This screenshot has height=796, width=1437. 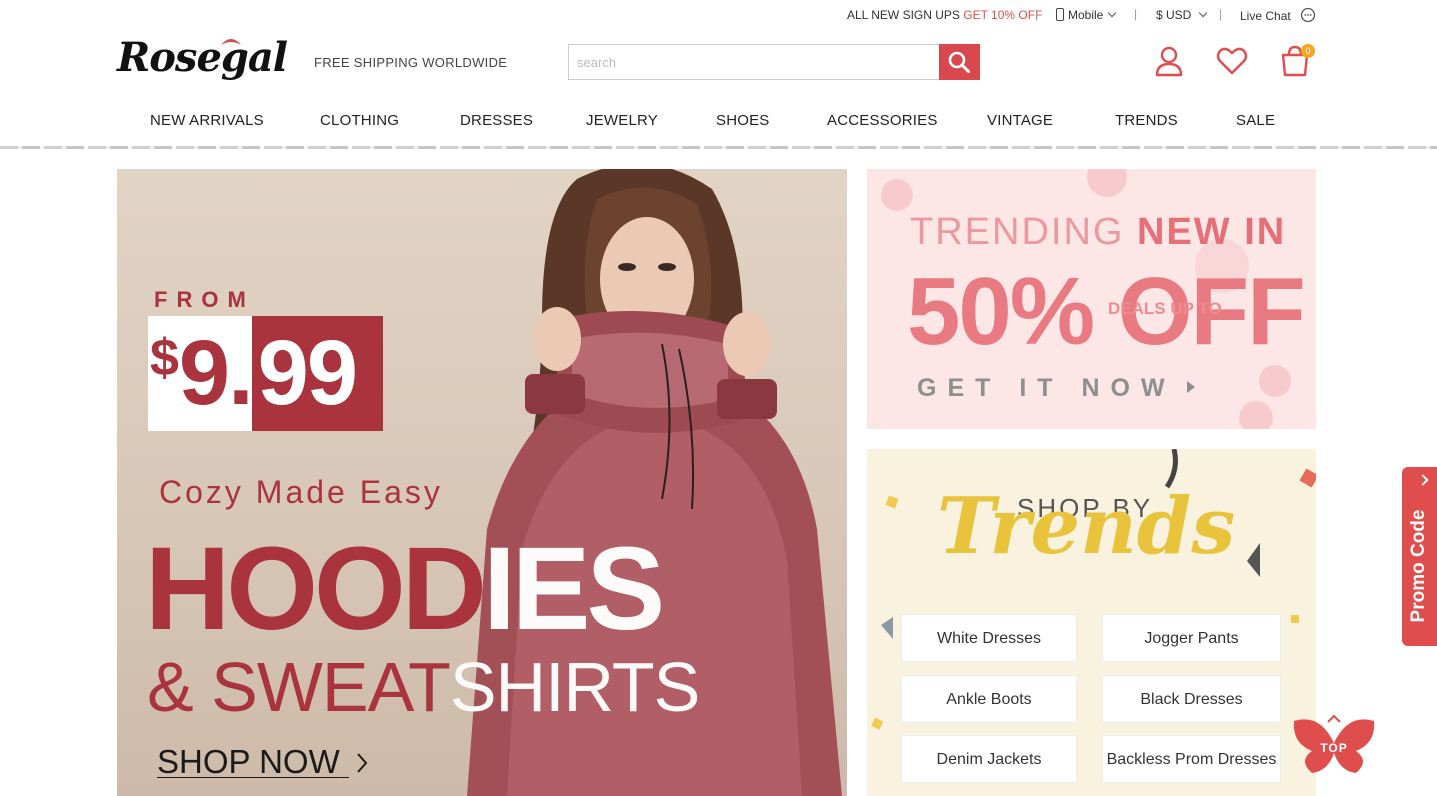 I want to click on discount-headline: 50% OFF, so click(x=1106, y=311).